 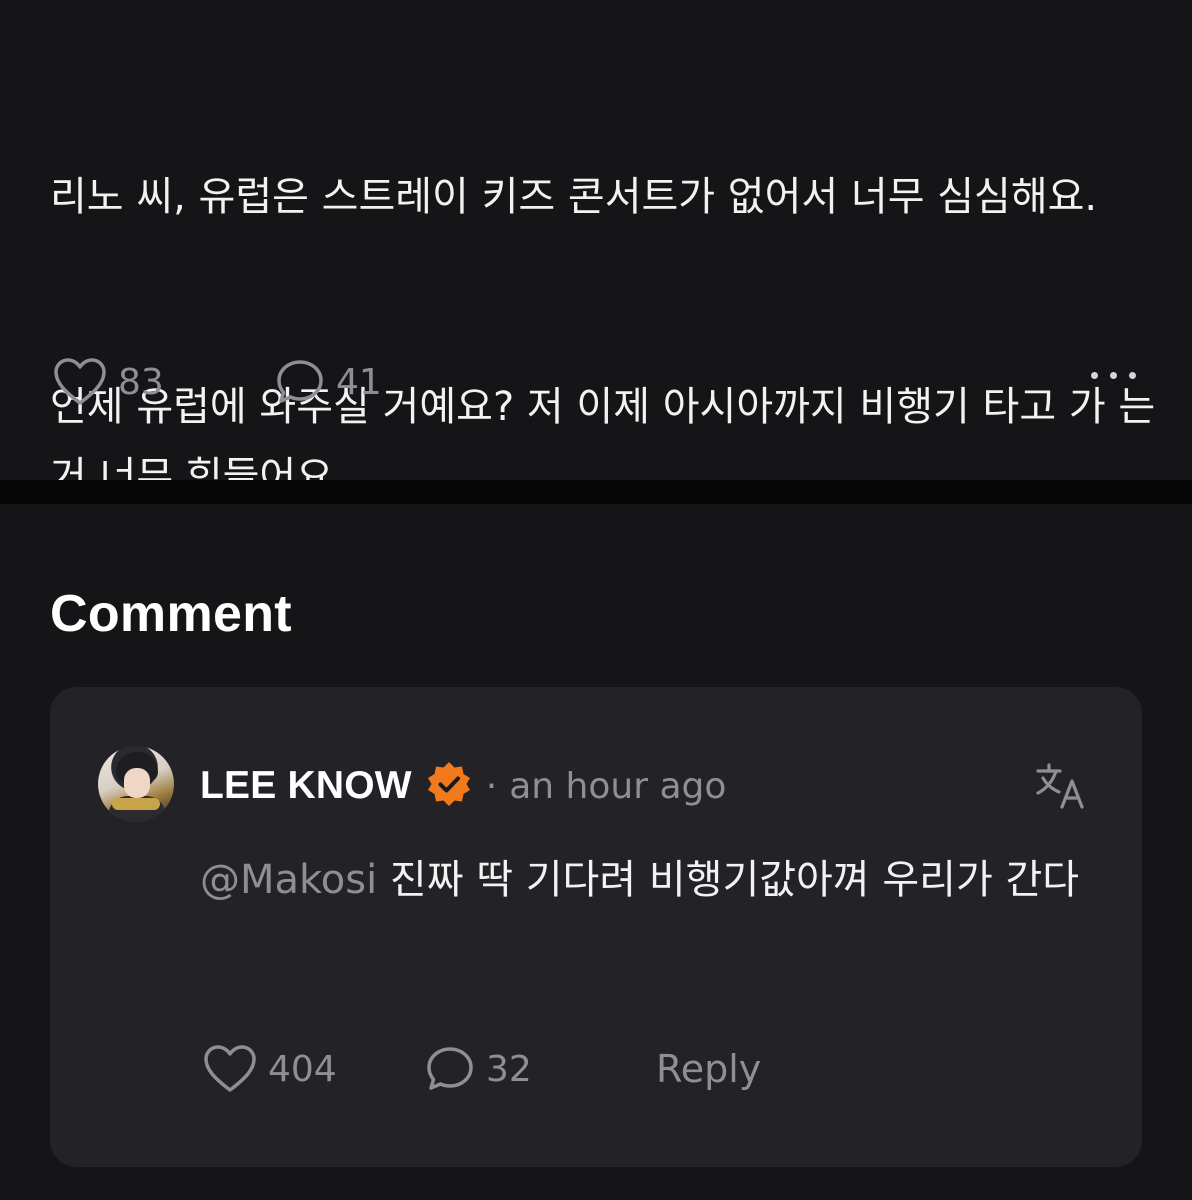 What do you see at coordinates (540, 1069) in the screenshot?
I see `comment-replies-button: 32` at bounding box center [540, 1069].